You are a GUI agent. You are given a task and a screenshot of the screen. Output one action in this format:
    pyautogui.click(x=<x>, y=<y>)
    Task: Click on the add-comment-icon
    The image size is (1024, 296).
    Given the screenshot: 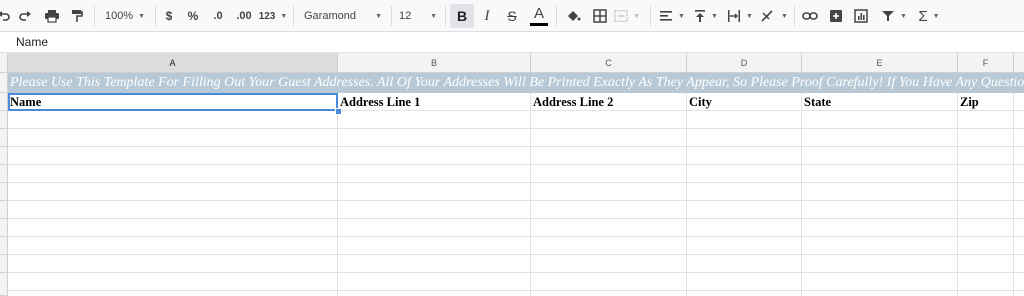 What is the action you would take?
    pyautogui.click(x=836, y=16)
    